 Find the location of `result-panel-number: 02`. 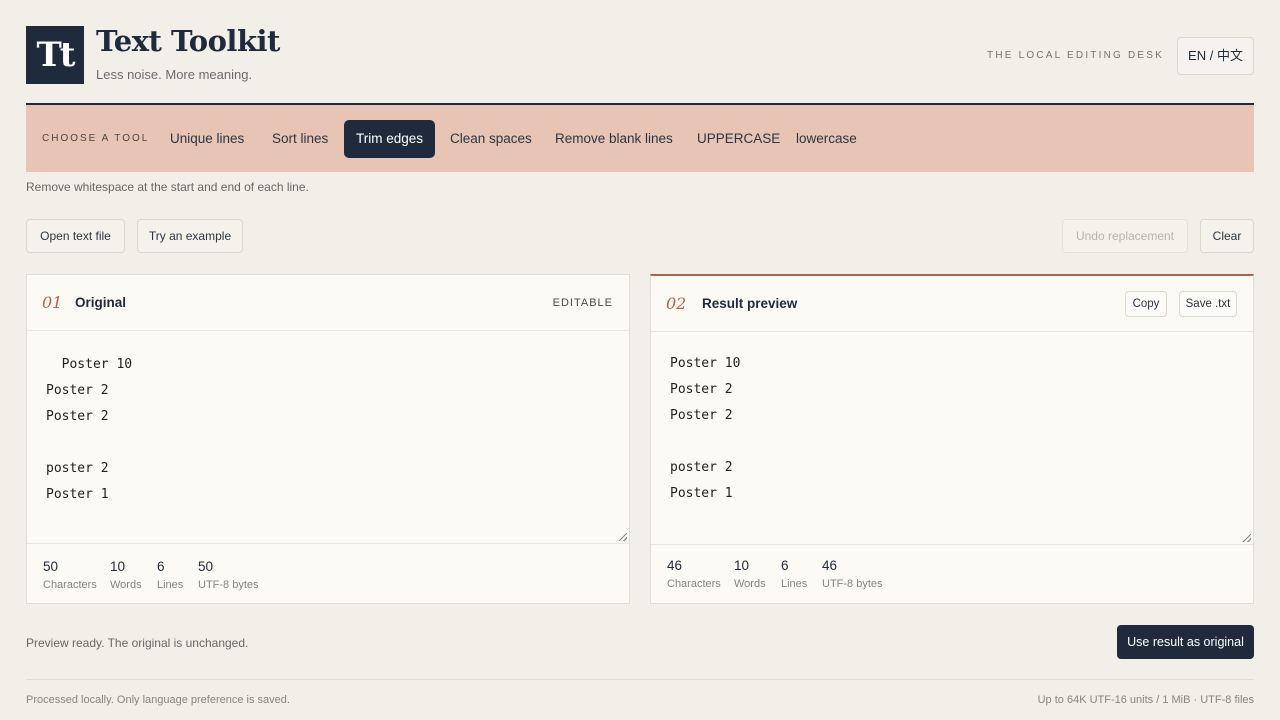

result-panel-number: 02 is located at coordinates (676, 303).